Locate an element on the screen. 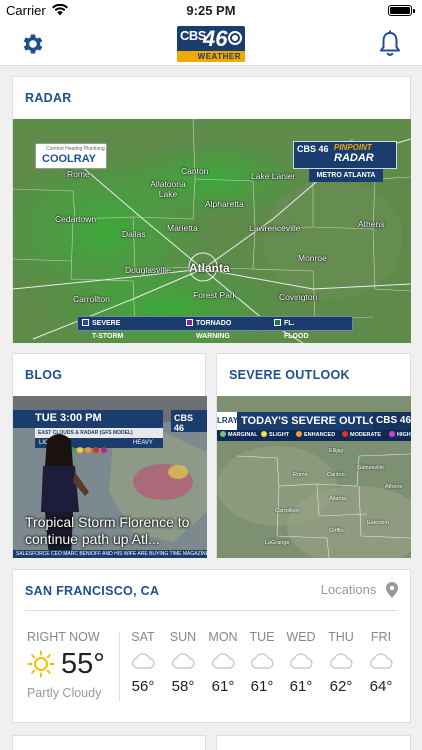 The height and width of the screenshot is (750, 422). city-label-atlanta: Atlanta is located at coordinates (209, 268).